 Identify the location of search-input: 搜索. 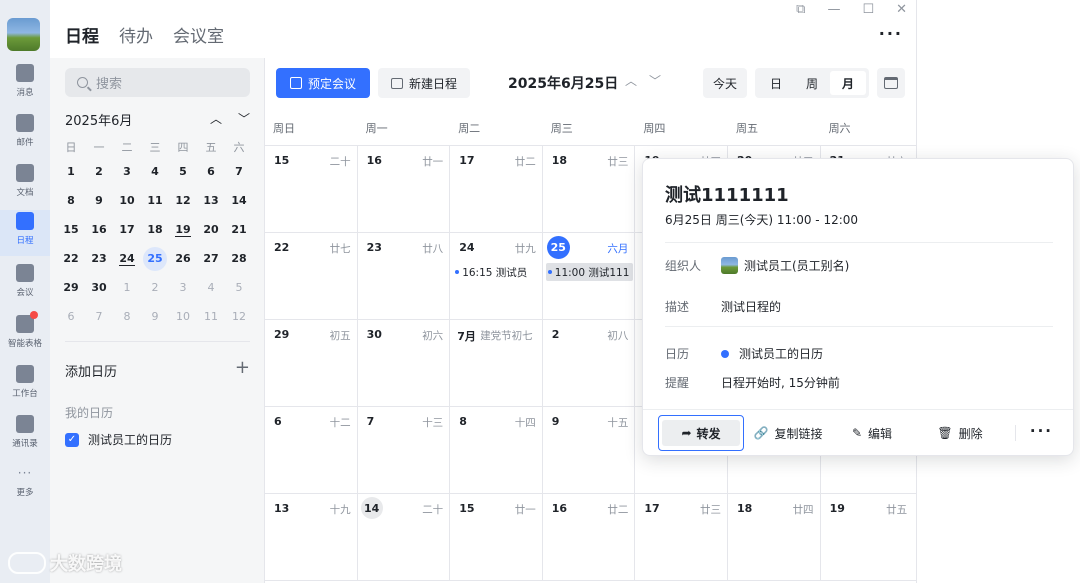
(157, 82).